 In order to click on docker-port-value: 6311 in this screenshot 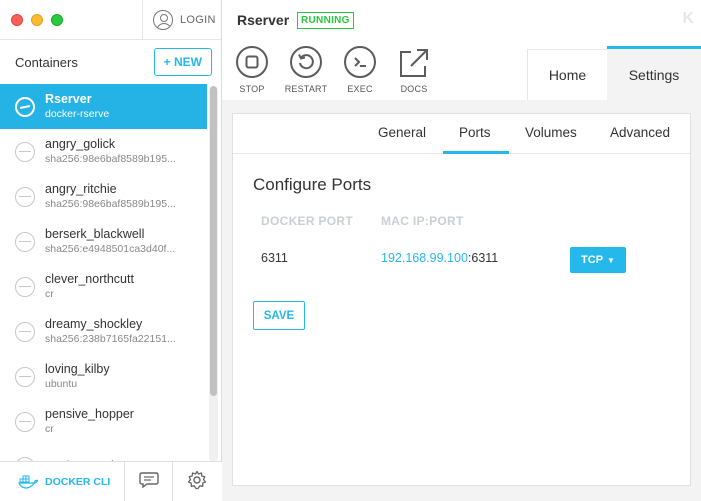, I will do `click(274, 258)`.